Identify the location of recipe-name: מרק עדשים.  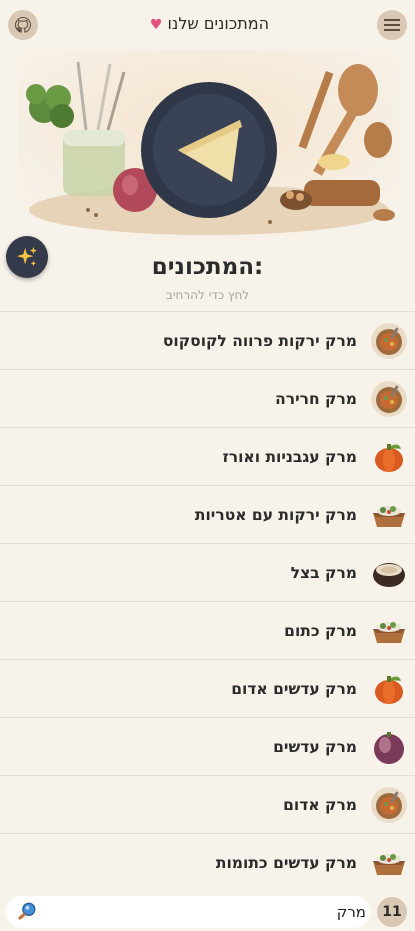
(315, 746).